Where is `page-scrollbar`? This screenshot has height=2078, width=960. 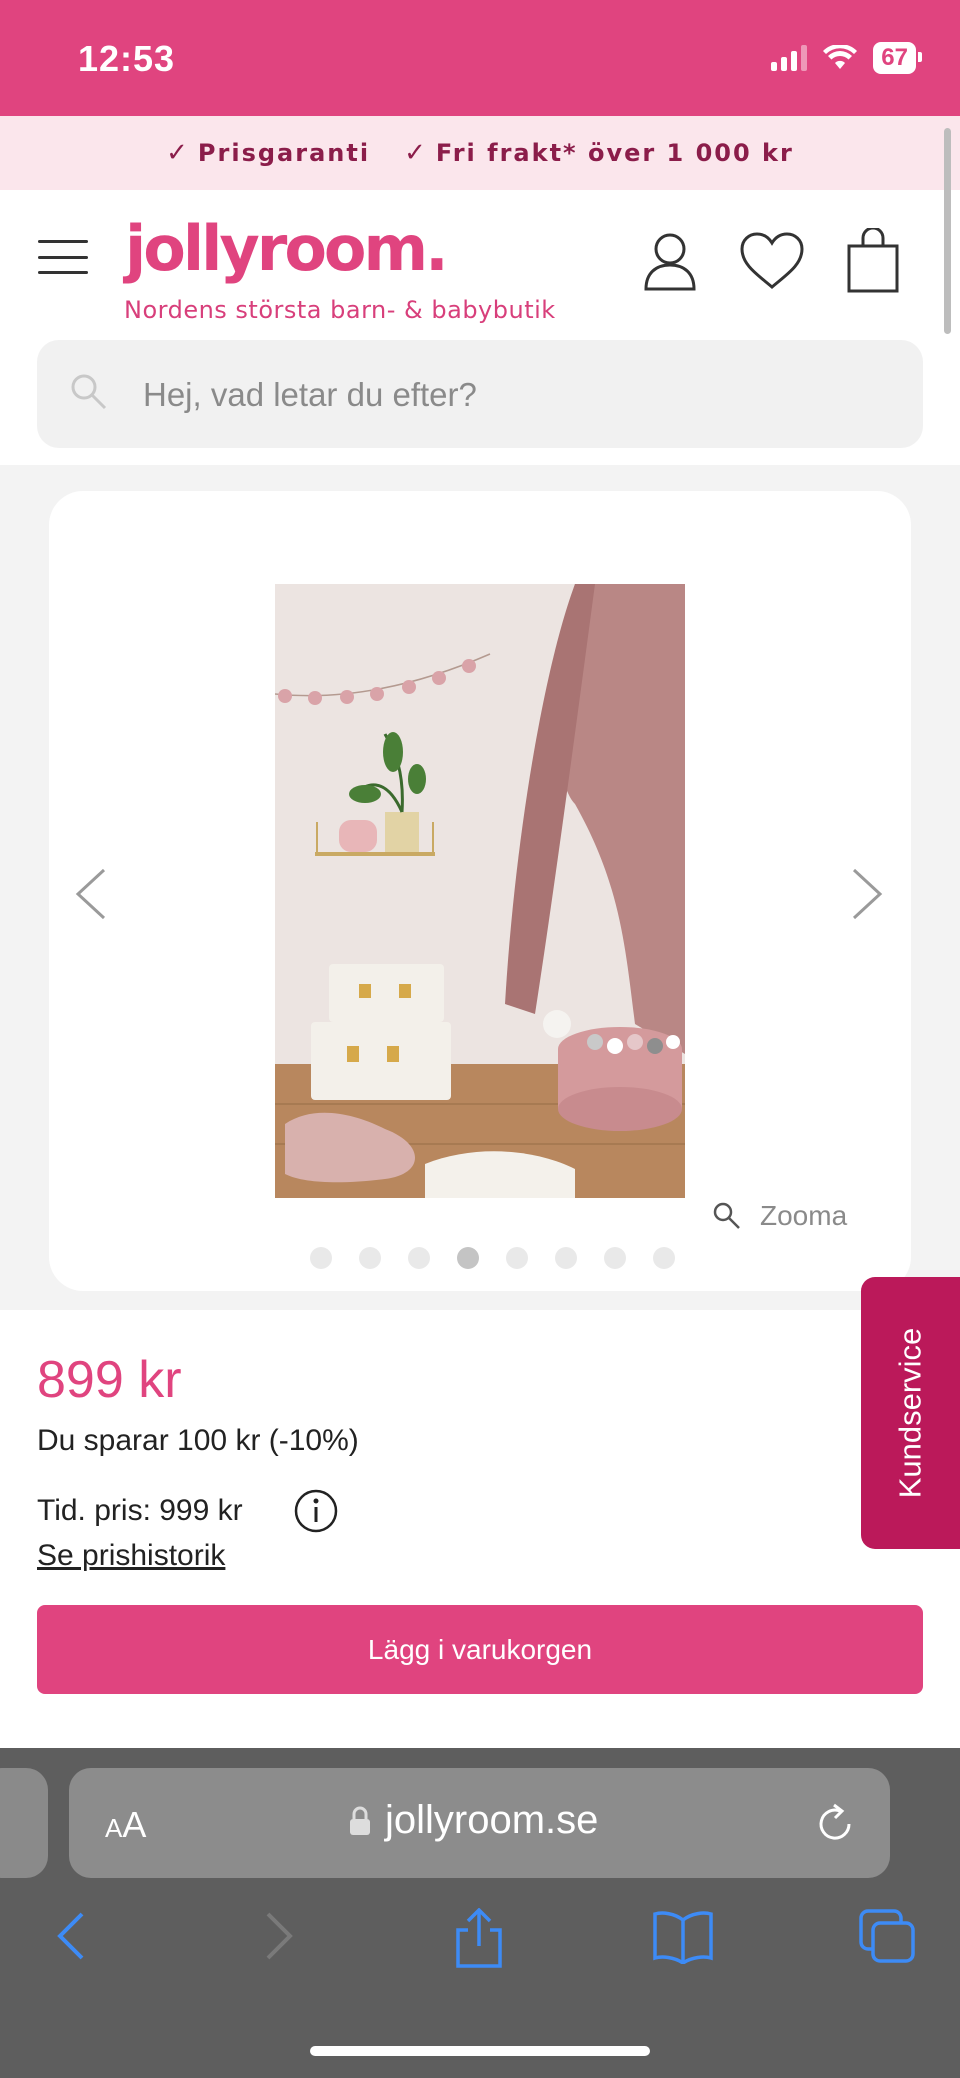 page-scrollbar is located at coordinates (947, 231).